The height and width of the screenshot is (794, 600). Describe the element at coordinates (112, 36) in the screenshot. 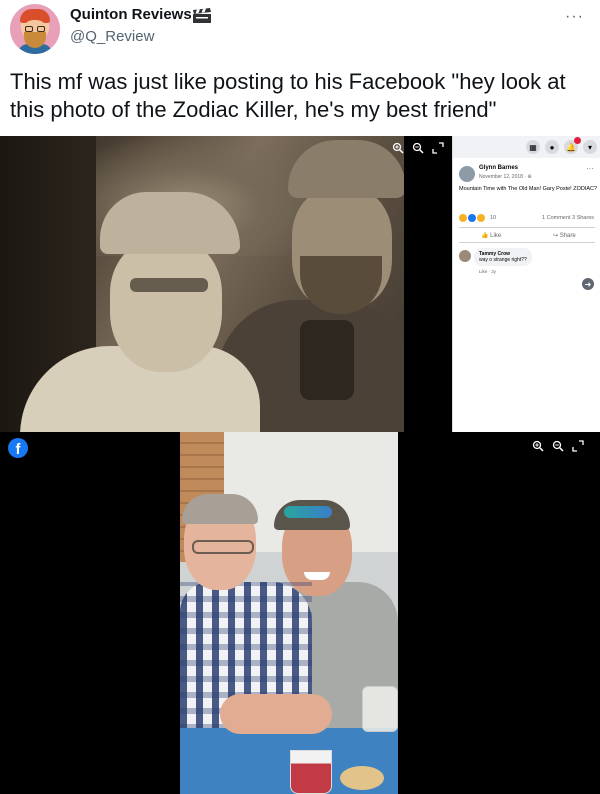

I see `user-handle: @Q_Review` at that location.